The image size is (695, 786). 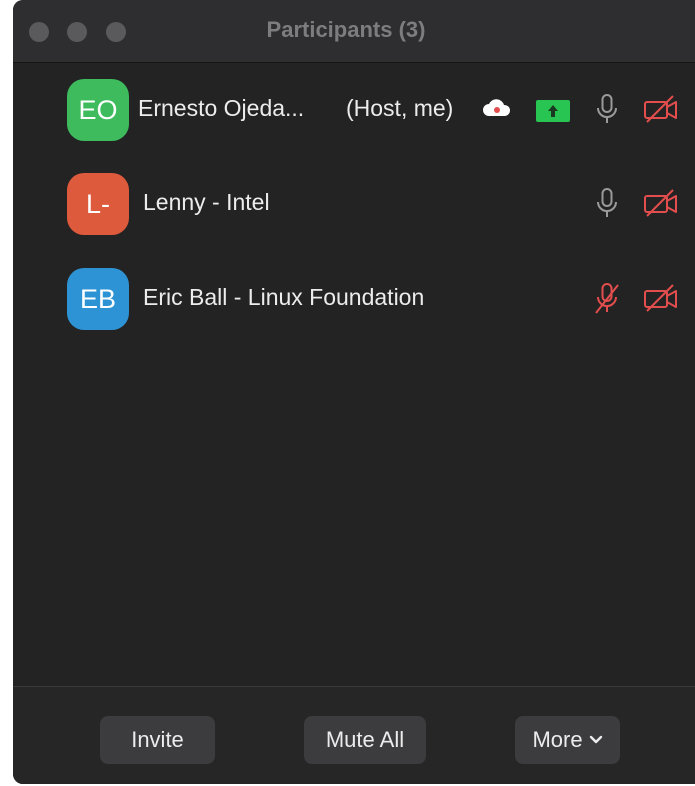 I want to click on avatar: EB, so click(x=98, y=299).